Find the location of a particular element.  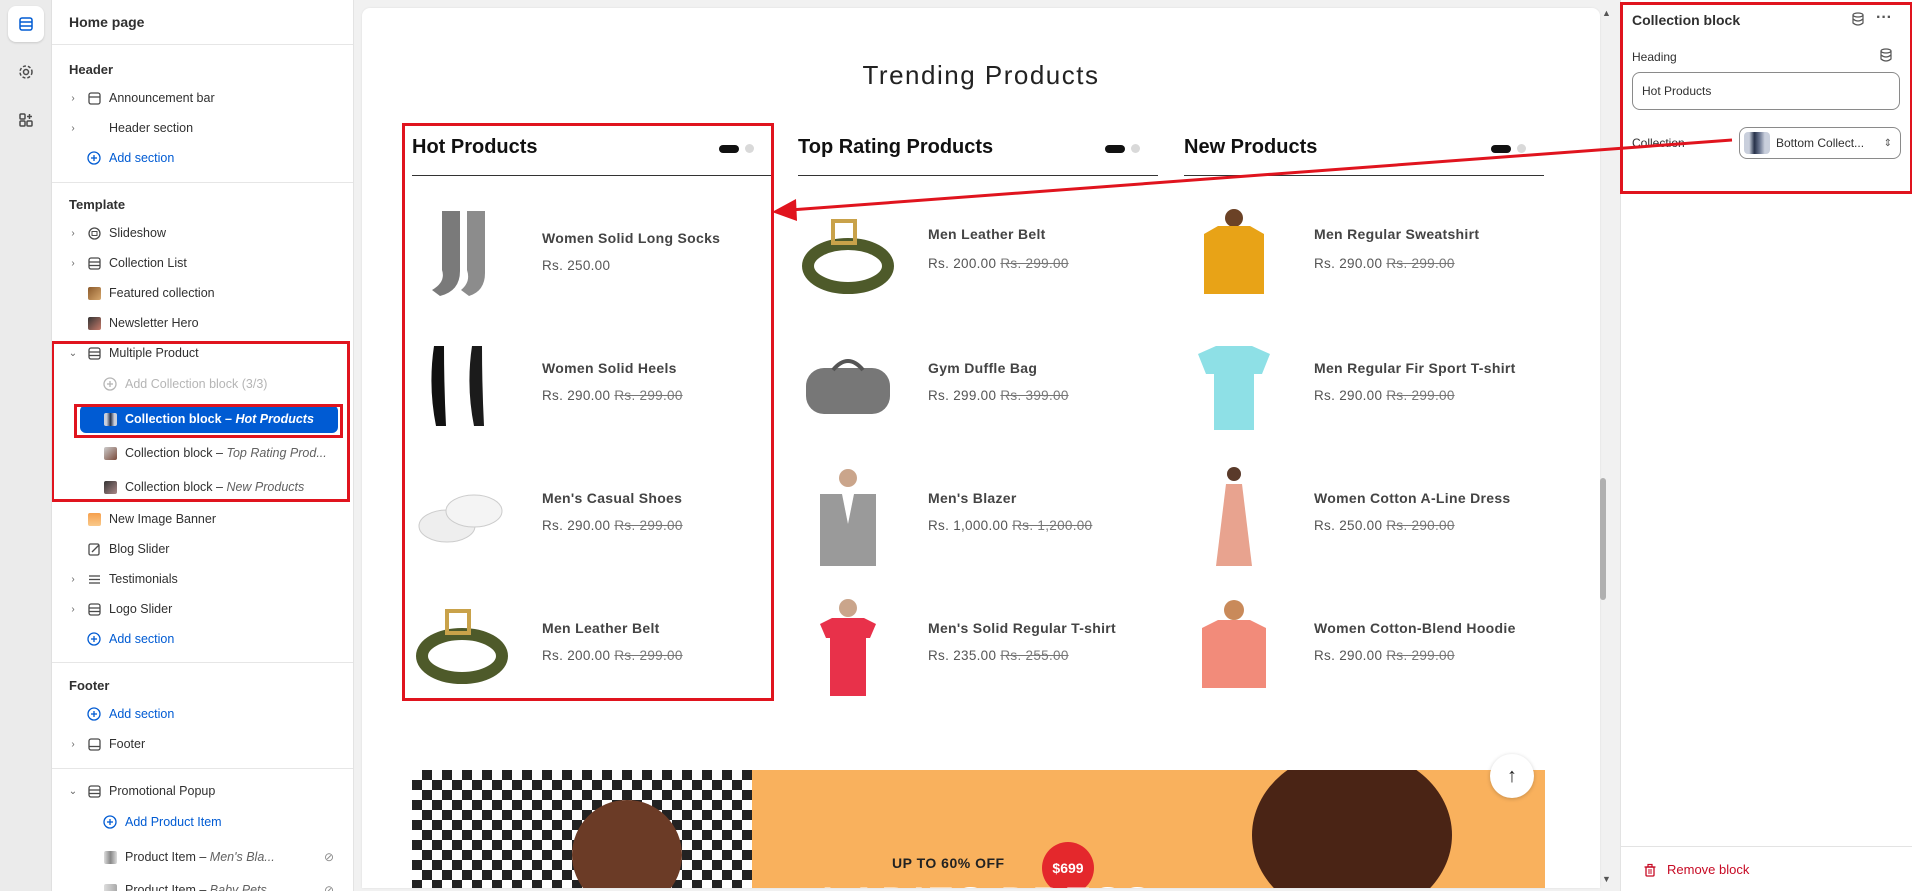

product-item-mens-blazer: Product Item – Men's Bla... ⊘ is located at coordinates (202, 857).